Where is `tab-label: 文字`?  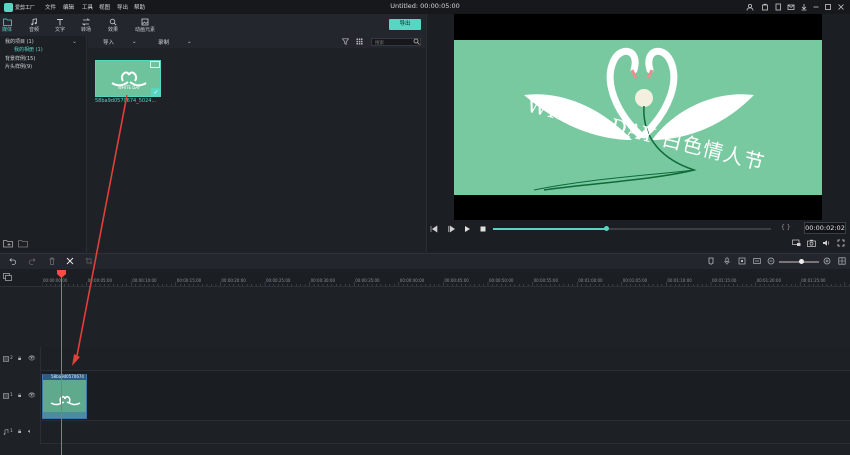 tab-label: 文字 is located at coordinates (59, 29).